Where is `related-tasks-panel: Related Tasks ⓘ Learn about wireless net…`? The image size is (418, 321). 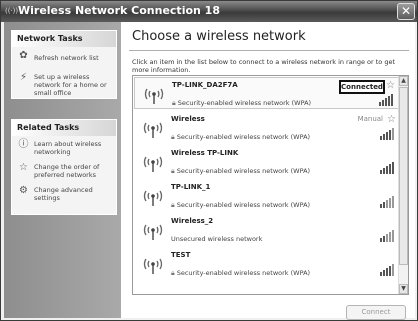
related-tasks-panel: Related Tasks ⓘ Learn about wireless net… is located at coordinates (64, 167).